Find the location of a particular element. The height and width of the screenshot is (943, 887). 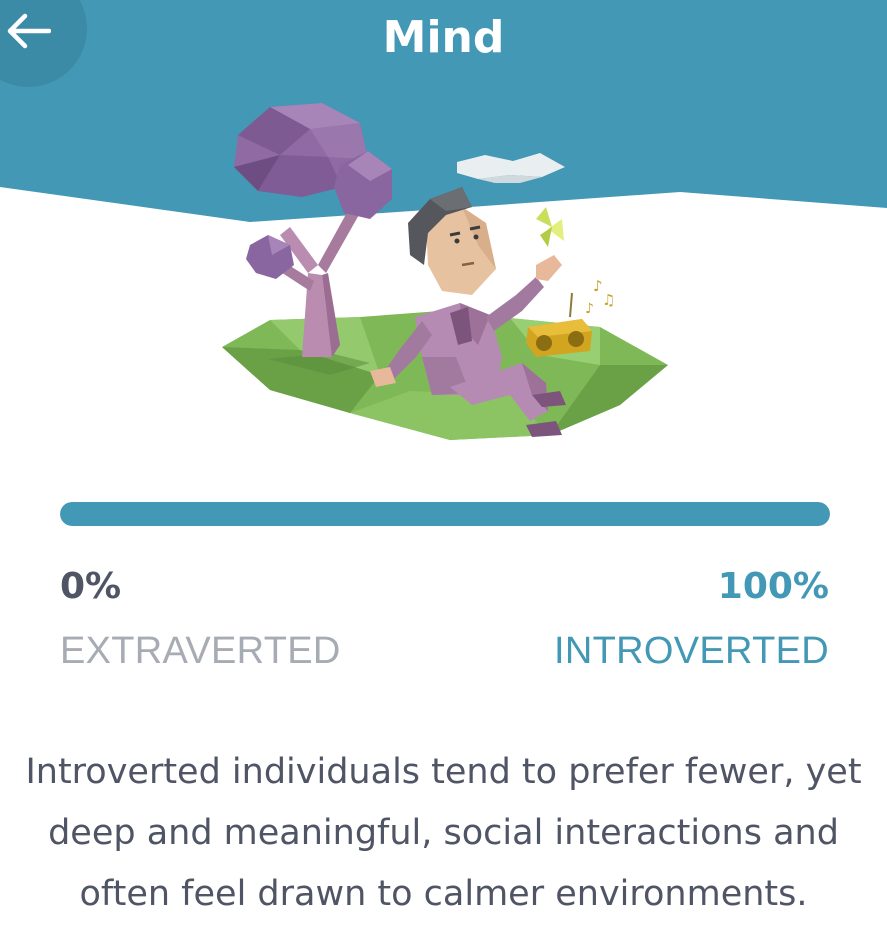

trait-progress-bar is located at coordinates (445, 514).